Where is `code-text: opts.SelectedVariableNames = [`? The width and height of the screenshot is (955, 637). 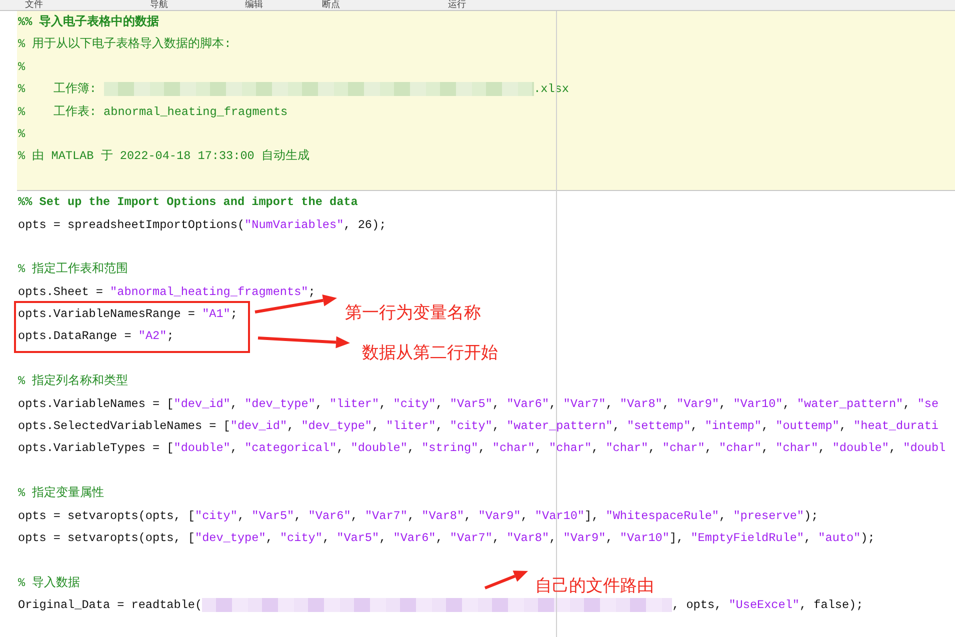 code-text: opts.SelectedVariableNames = [ is located at coordinates (124, 427).